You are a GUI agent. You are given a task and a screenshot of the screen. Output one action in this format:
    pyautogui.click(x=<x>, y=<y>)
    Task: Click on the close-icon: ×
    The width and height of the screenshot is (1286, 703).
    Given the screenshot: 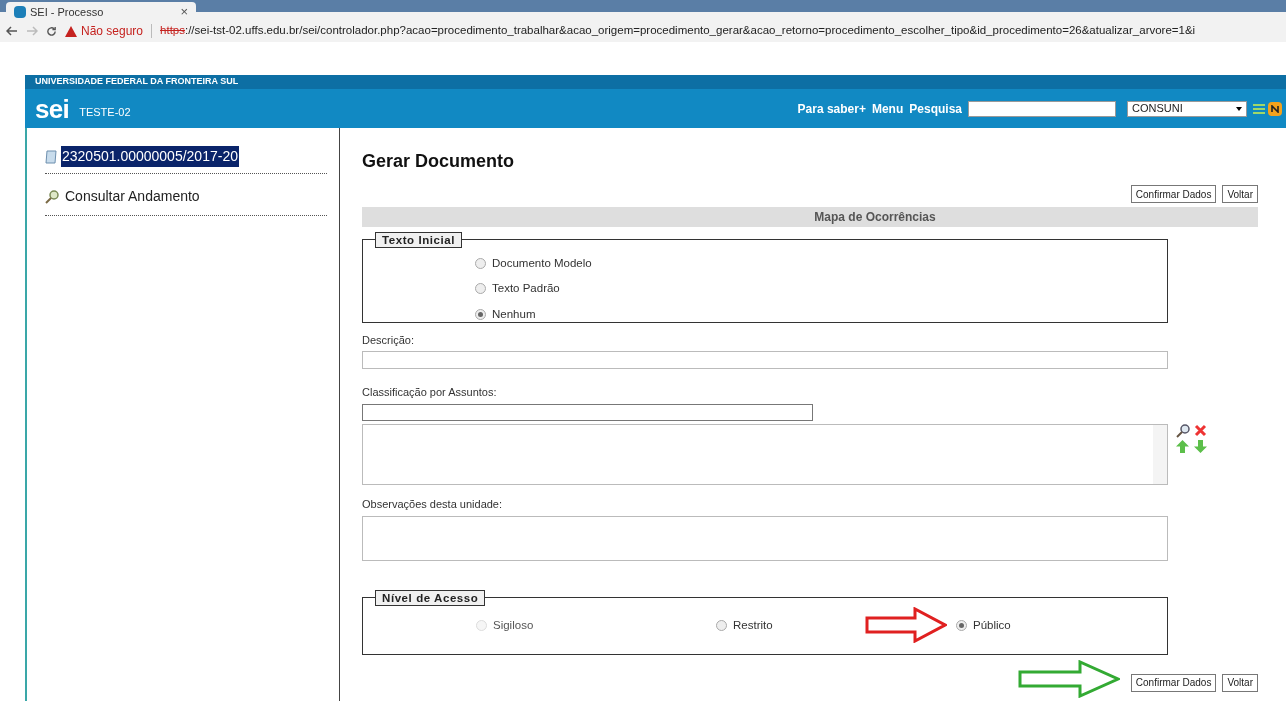 What is the action you would take?
    pyautogui.click(x=184, y=12)
    